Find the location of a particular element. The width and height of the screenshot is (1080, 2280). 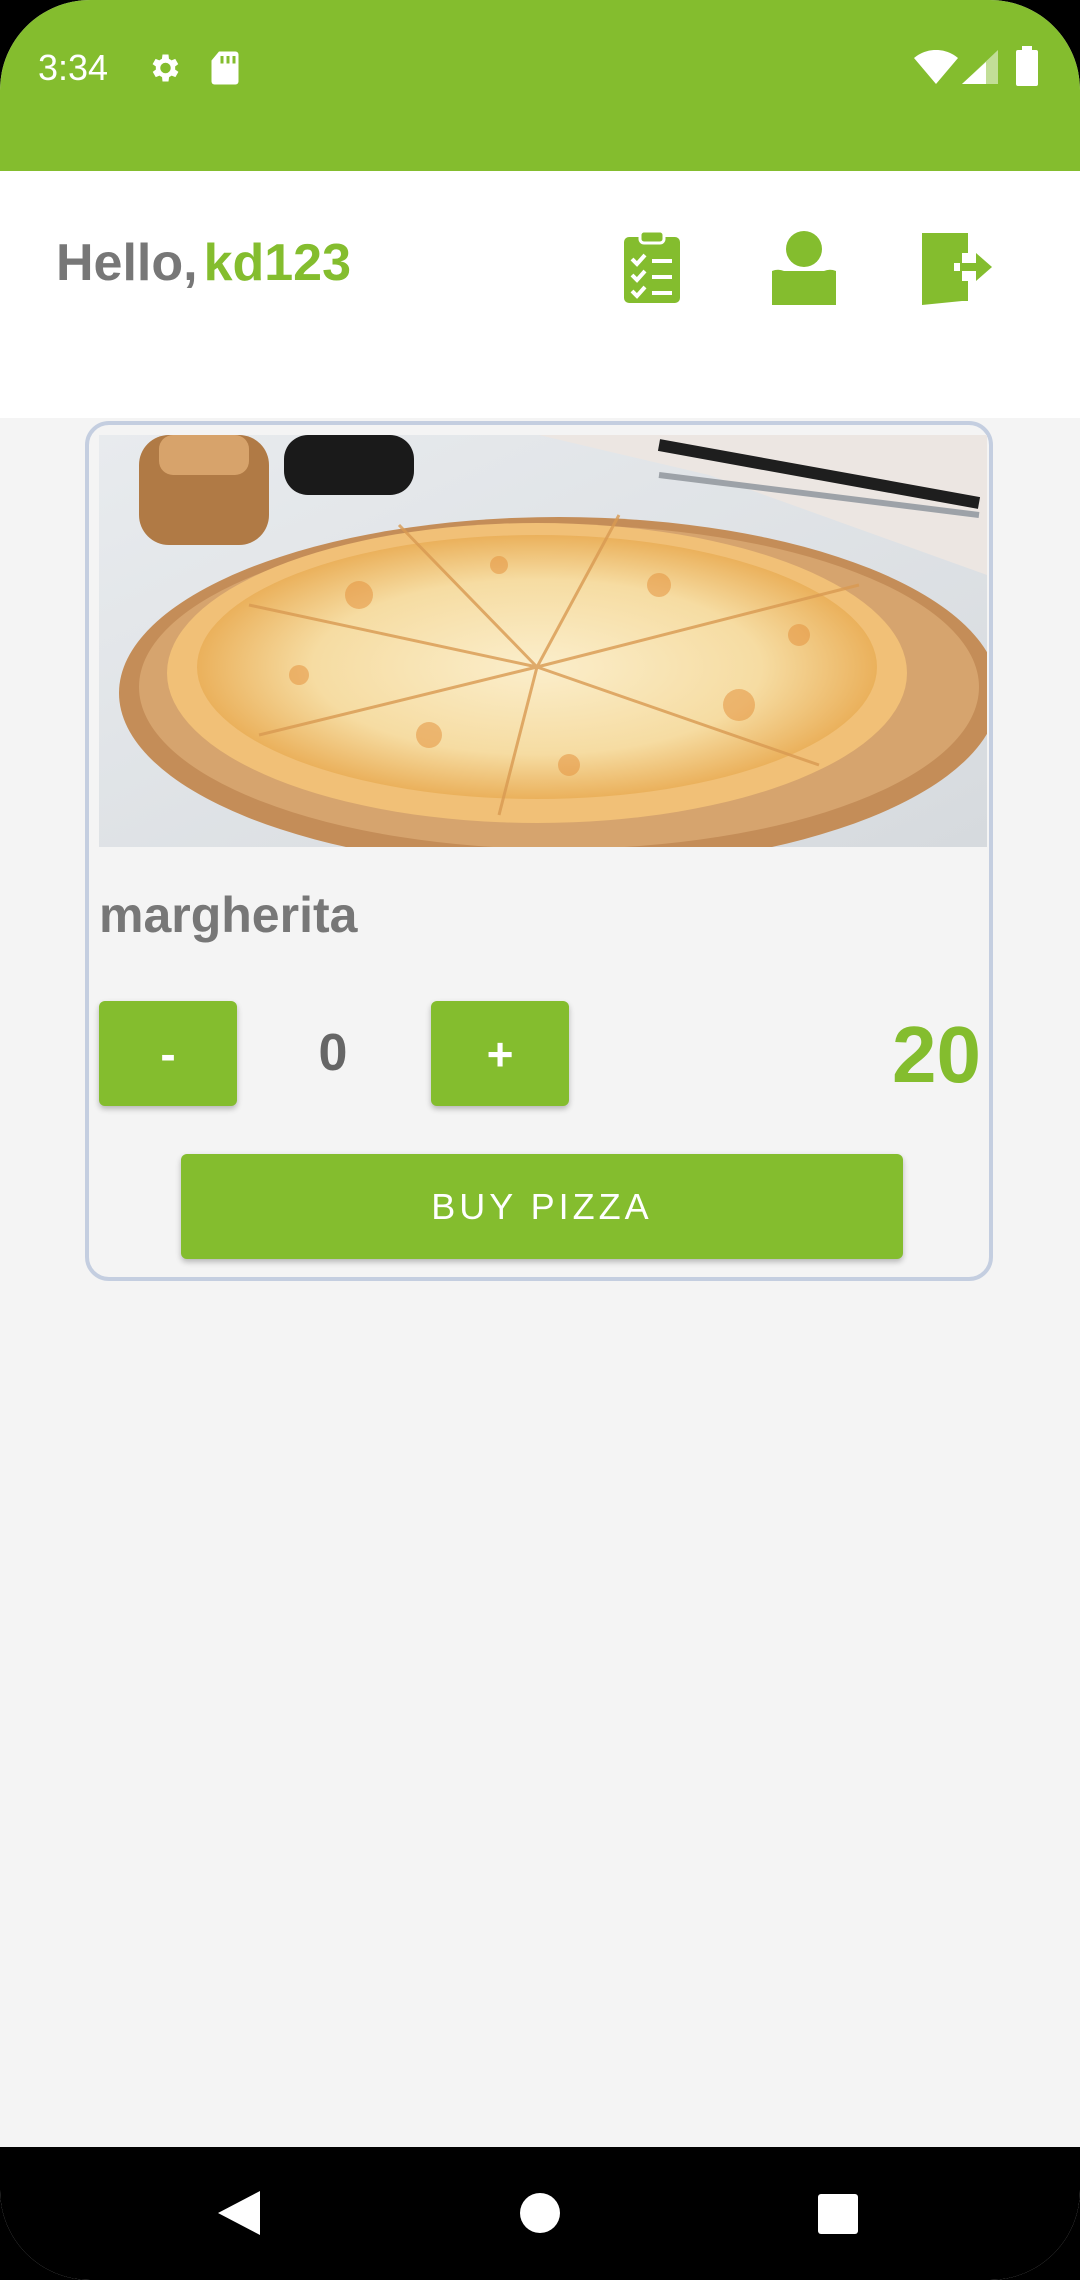

profile-icon is located at coordinates (804, 267).